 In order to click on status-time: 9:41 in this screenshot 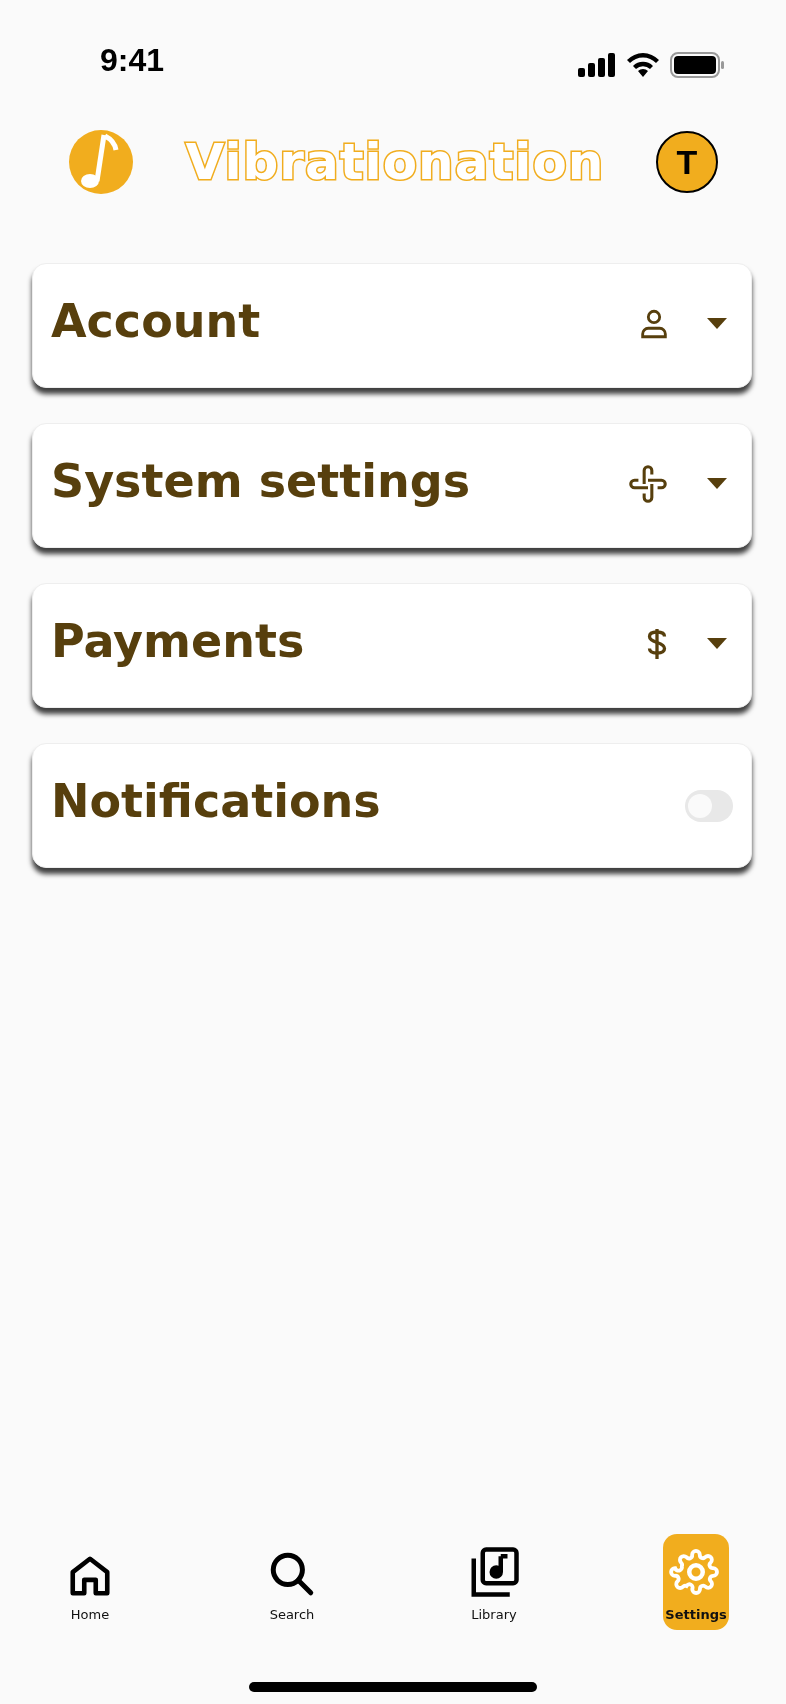, I will do `click(132, 60)`.